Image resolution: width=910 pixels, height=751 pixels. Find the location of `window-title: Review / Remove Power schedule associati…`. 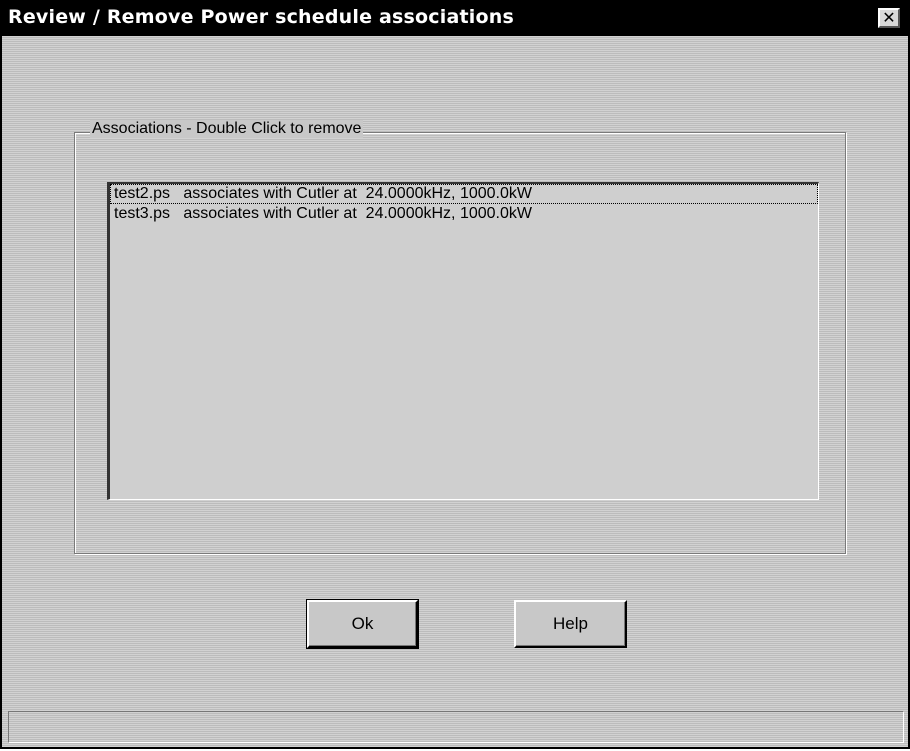

window-title: Review / Remove Power schedule associati… is located at coordinates (261, 17).